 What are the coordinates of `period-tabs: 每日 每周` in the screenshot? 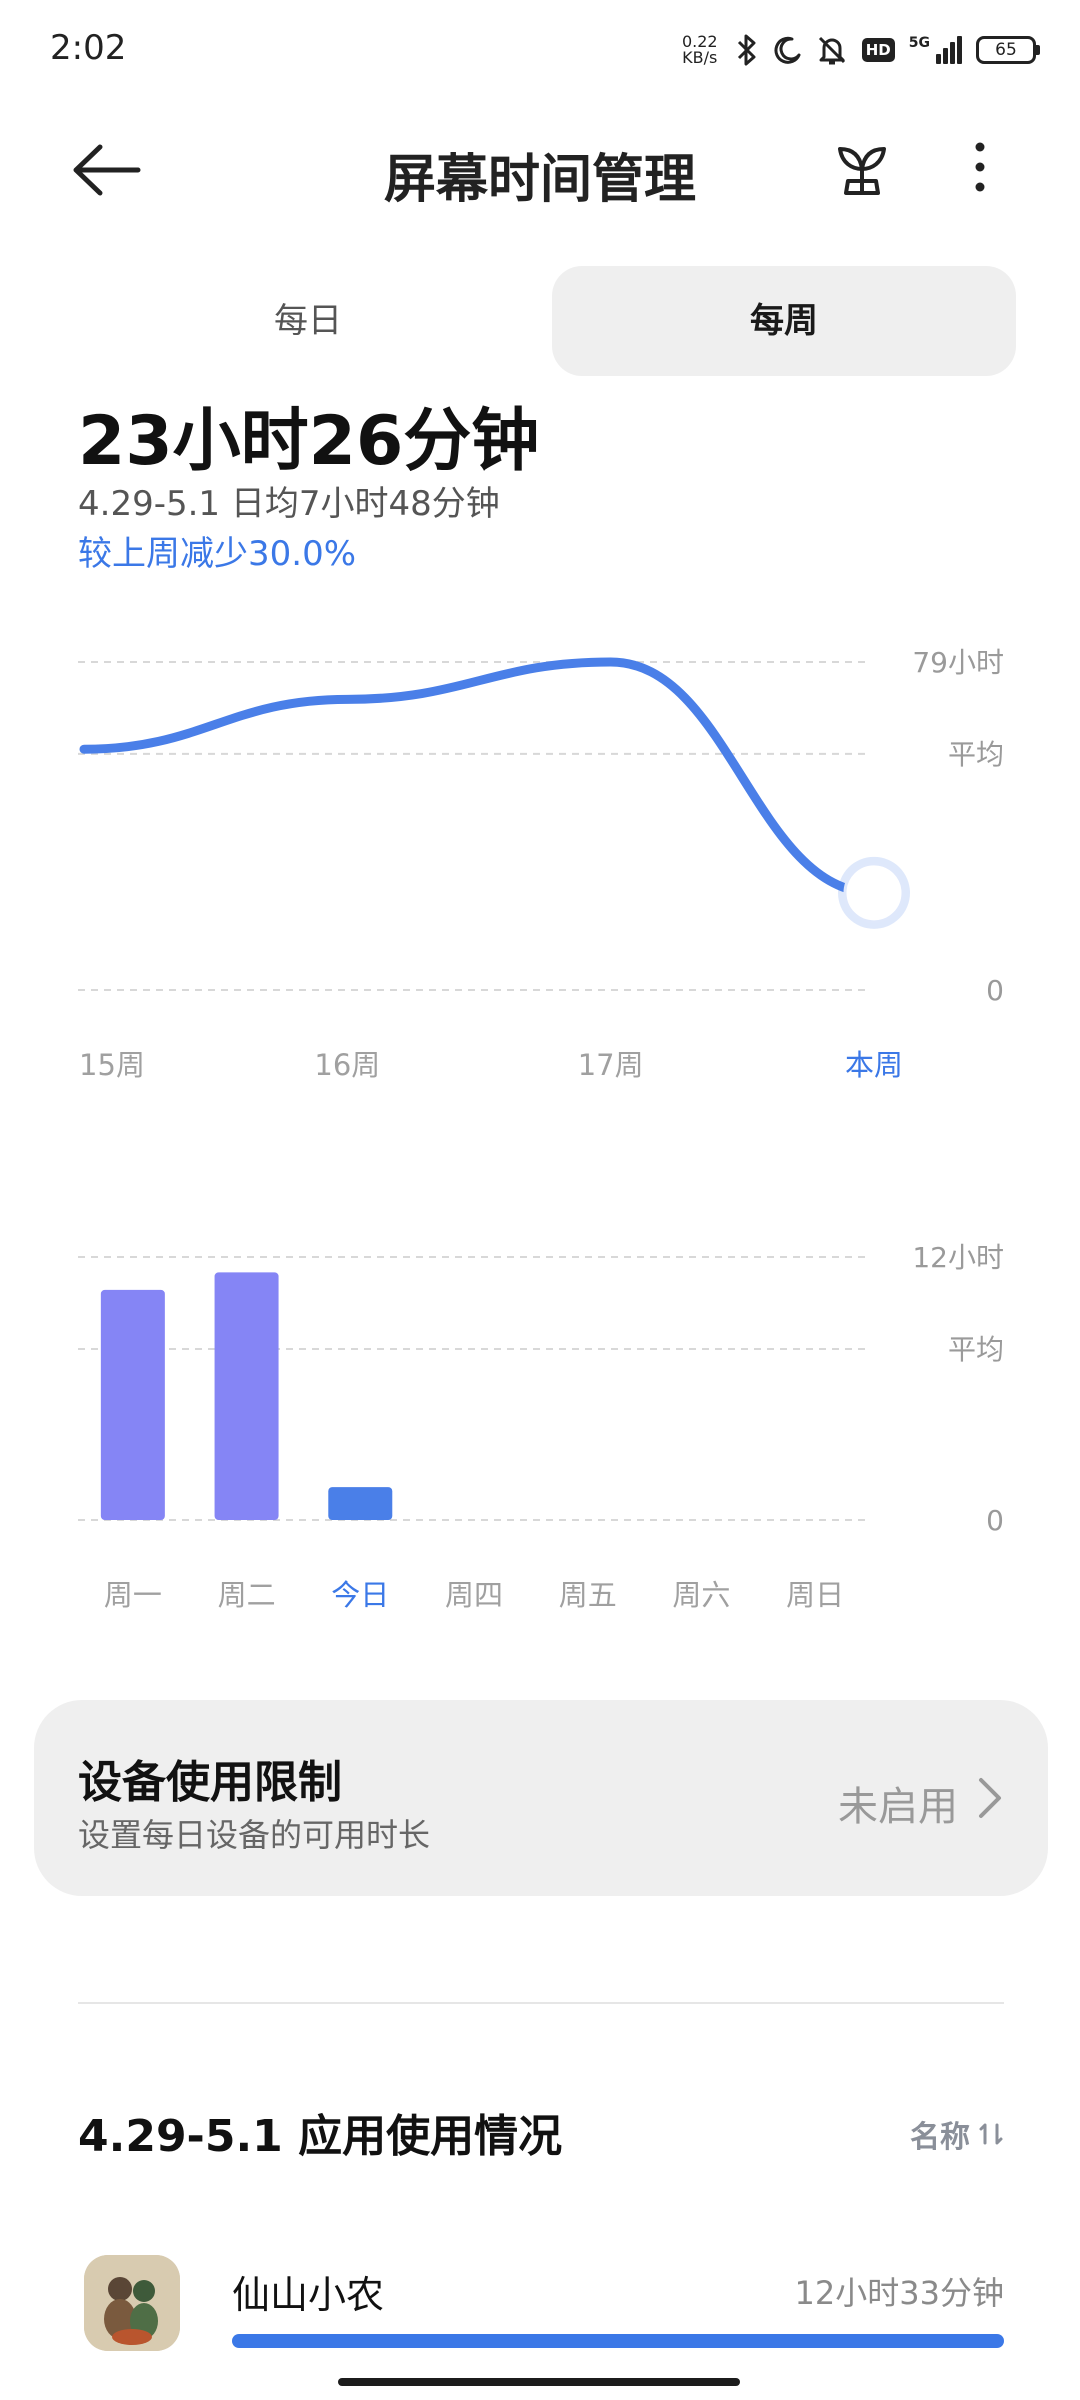 It's located at (547, 321).